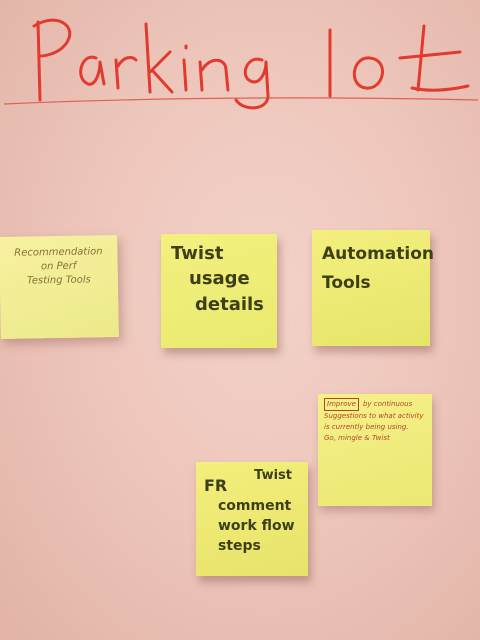 The height and width of the screenshot is (640, 480). Describe the element at coordinates (241, 64) in the screenshot. I see `parking-lot-title-drawing` at that location.